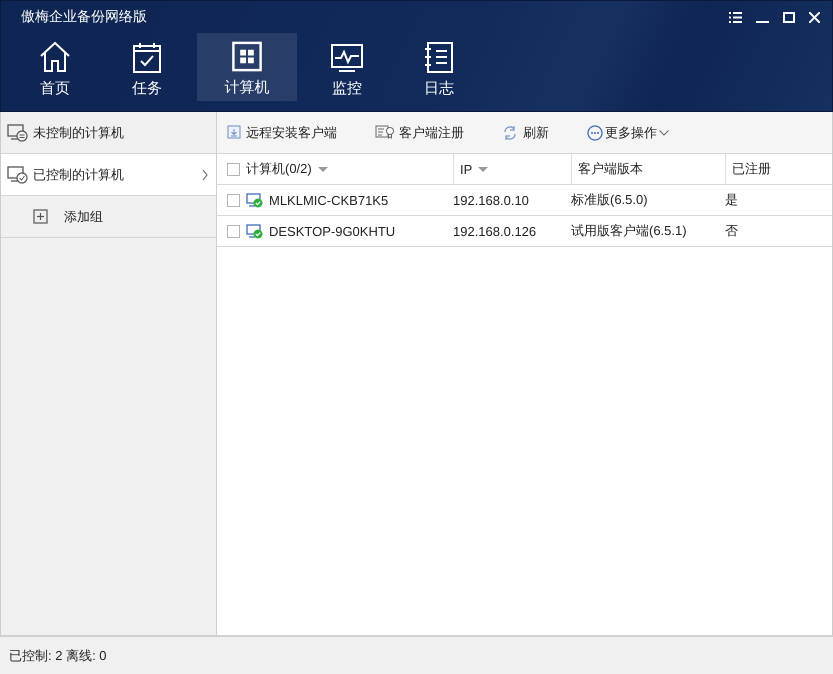  What do you see at coordinates (419, 133) in the screenshot?
I see `toolbar-button: 客户端注册` at bounding box center [419, 133].